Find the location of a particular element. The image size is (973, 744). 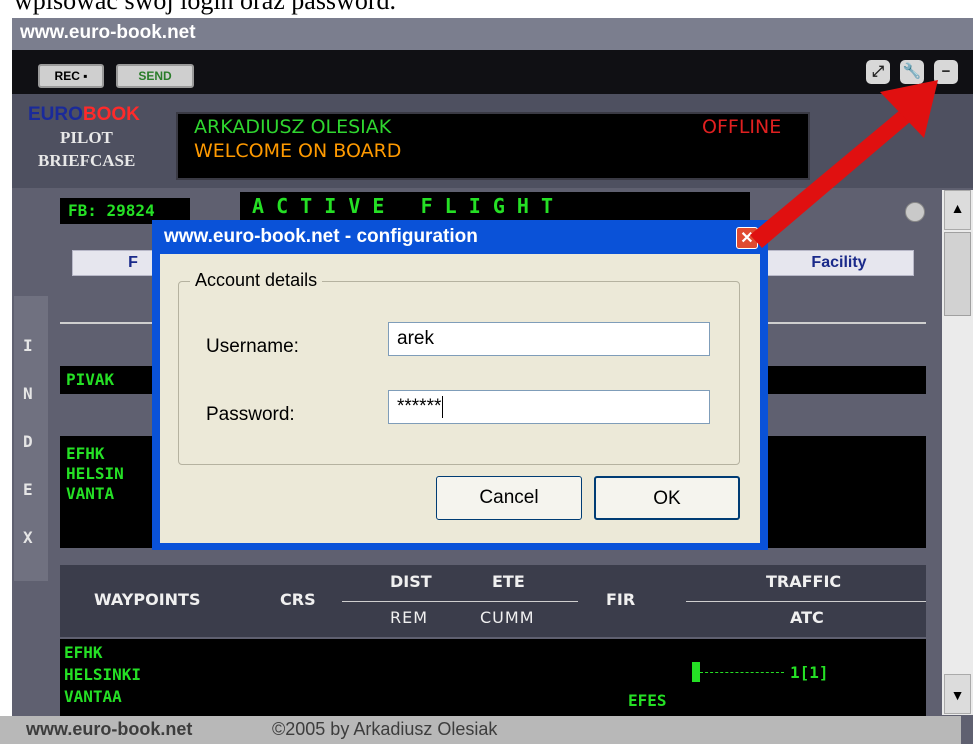

waypoint-line: VANTAA is located at coordinates (93, 696).